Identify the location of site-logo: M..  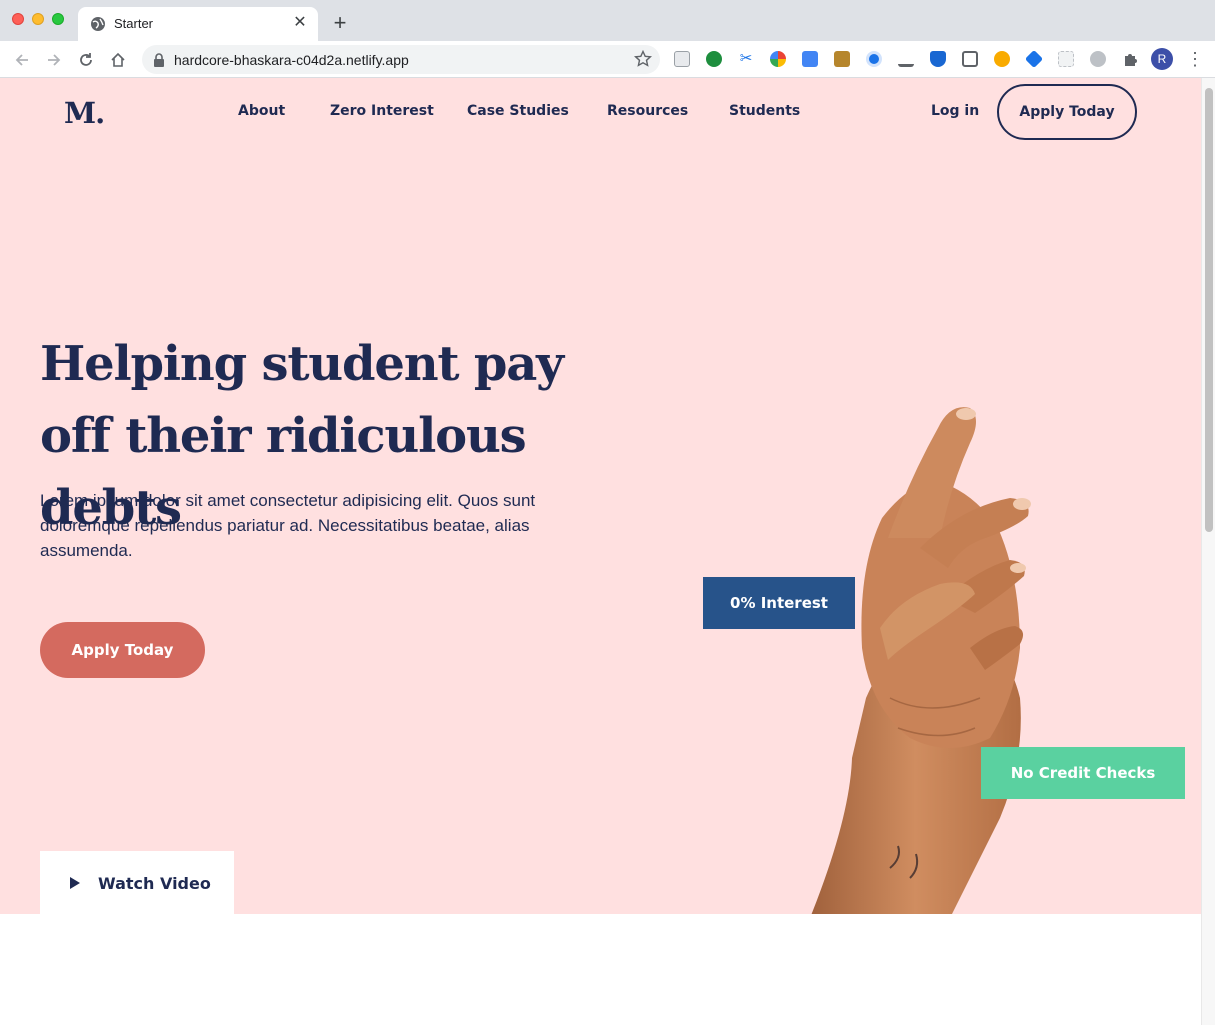
(84, 113).